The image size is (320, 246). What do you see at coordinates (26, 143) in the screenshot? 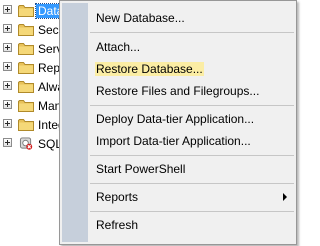
I see `sql-agent-icon` at bounding box center [26, 143].